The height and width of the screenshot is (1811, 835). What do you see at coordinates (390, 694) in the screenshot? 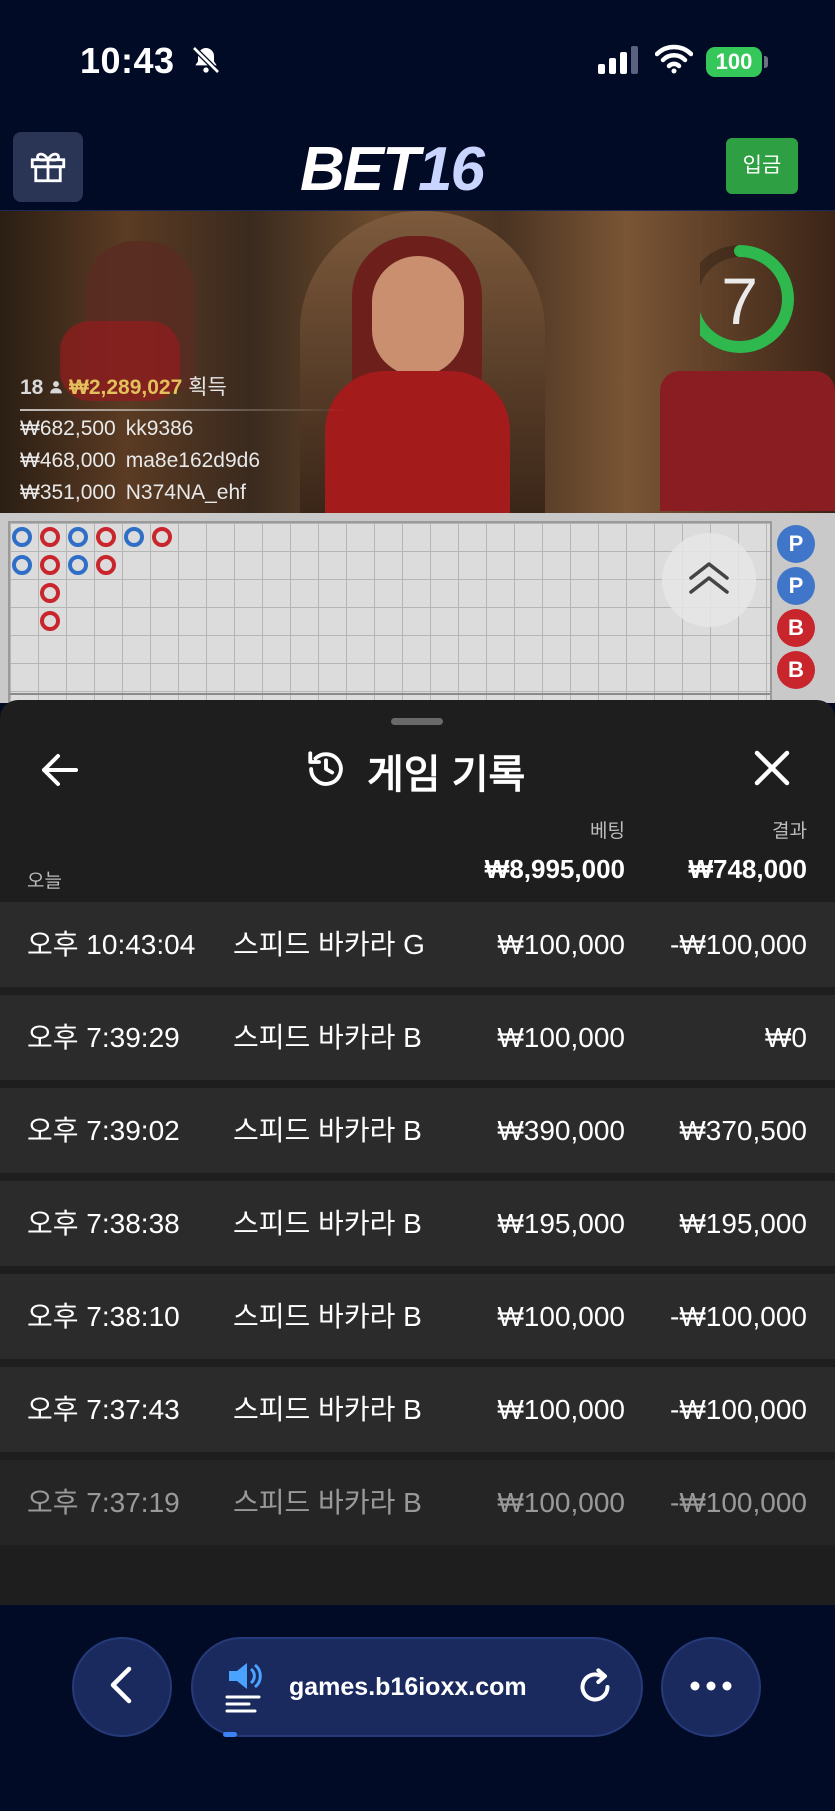
I see `roadmap-divider` at bounding box center [390, 694].